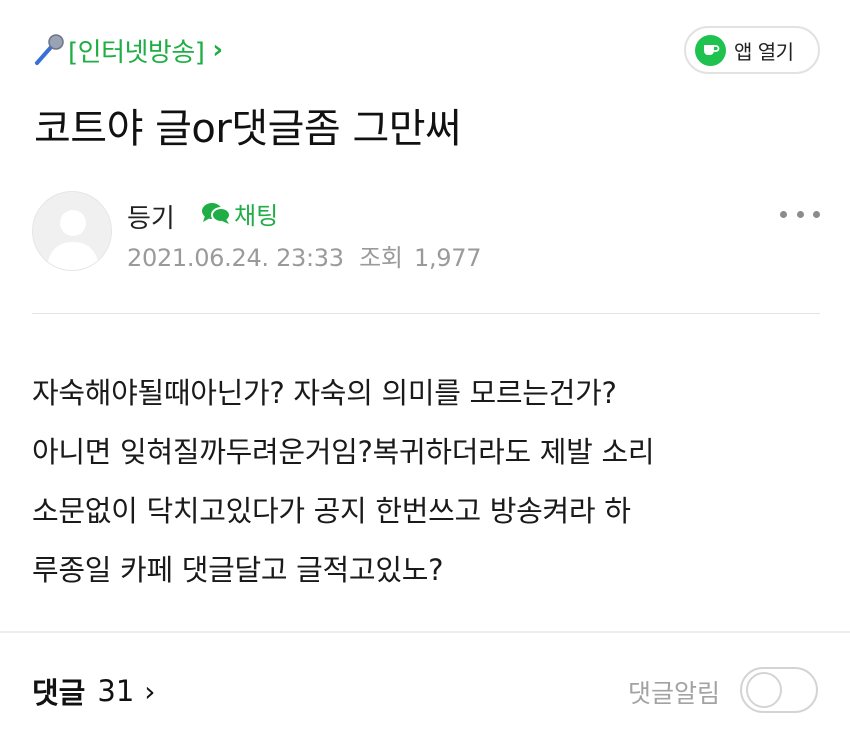 This screenshot has height=736, width=850. I want to click on microphone-icon, so click(49, 49).